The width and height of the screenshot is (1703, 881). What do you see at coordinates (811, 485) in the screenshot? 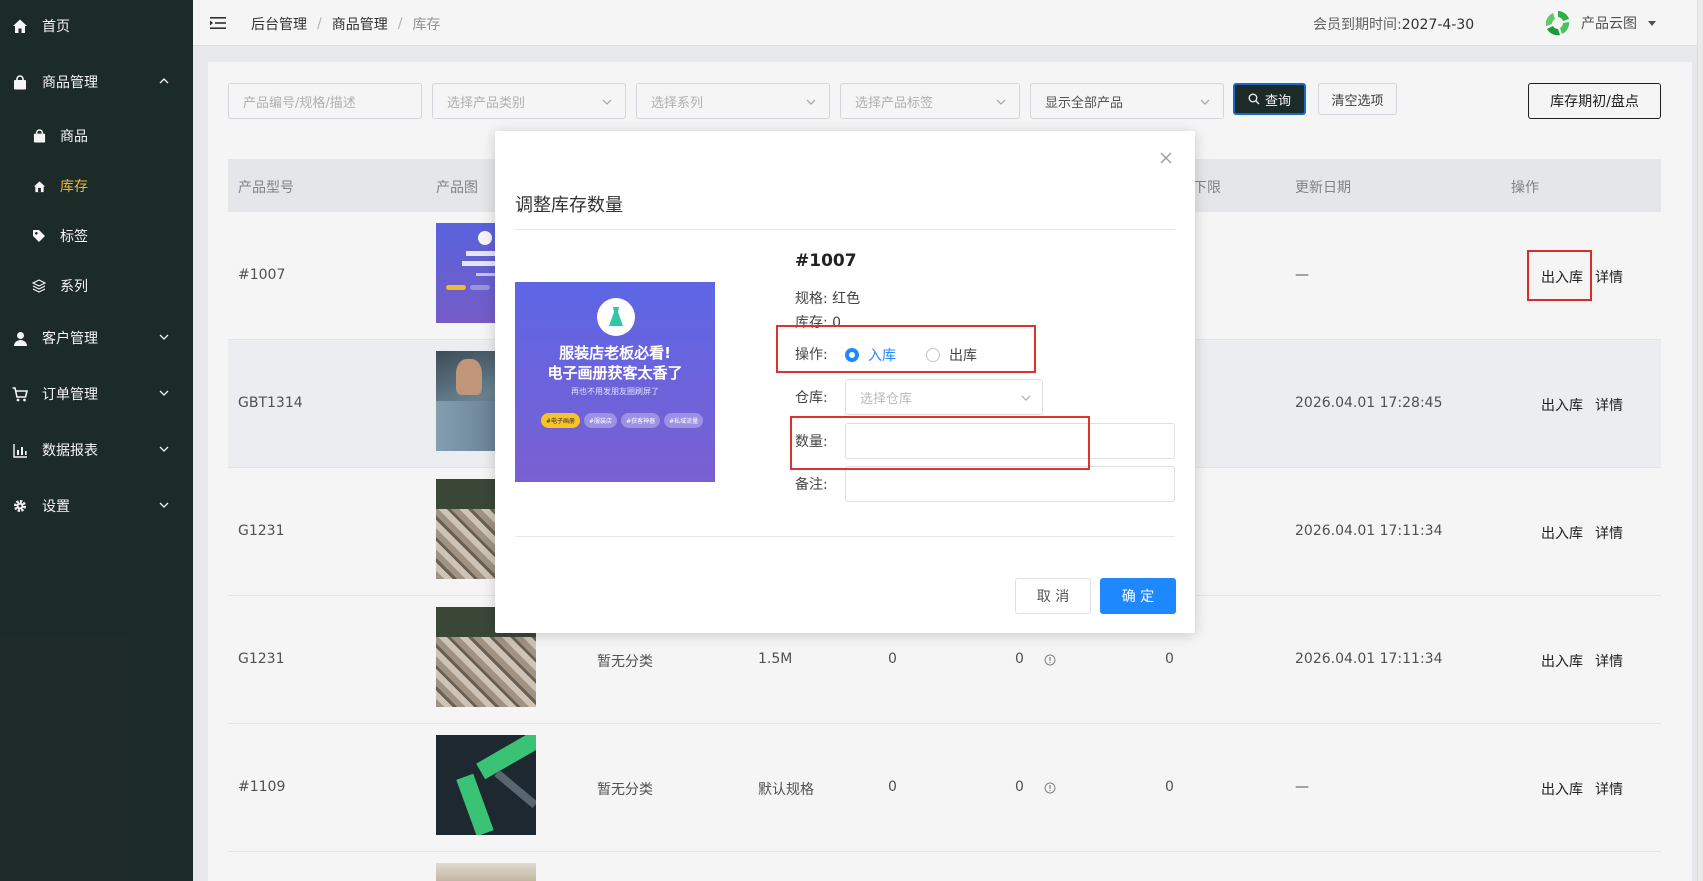
I see `remark-label: 备注:` at bounding box center [811, 485].